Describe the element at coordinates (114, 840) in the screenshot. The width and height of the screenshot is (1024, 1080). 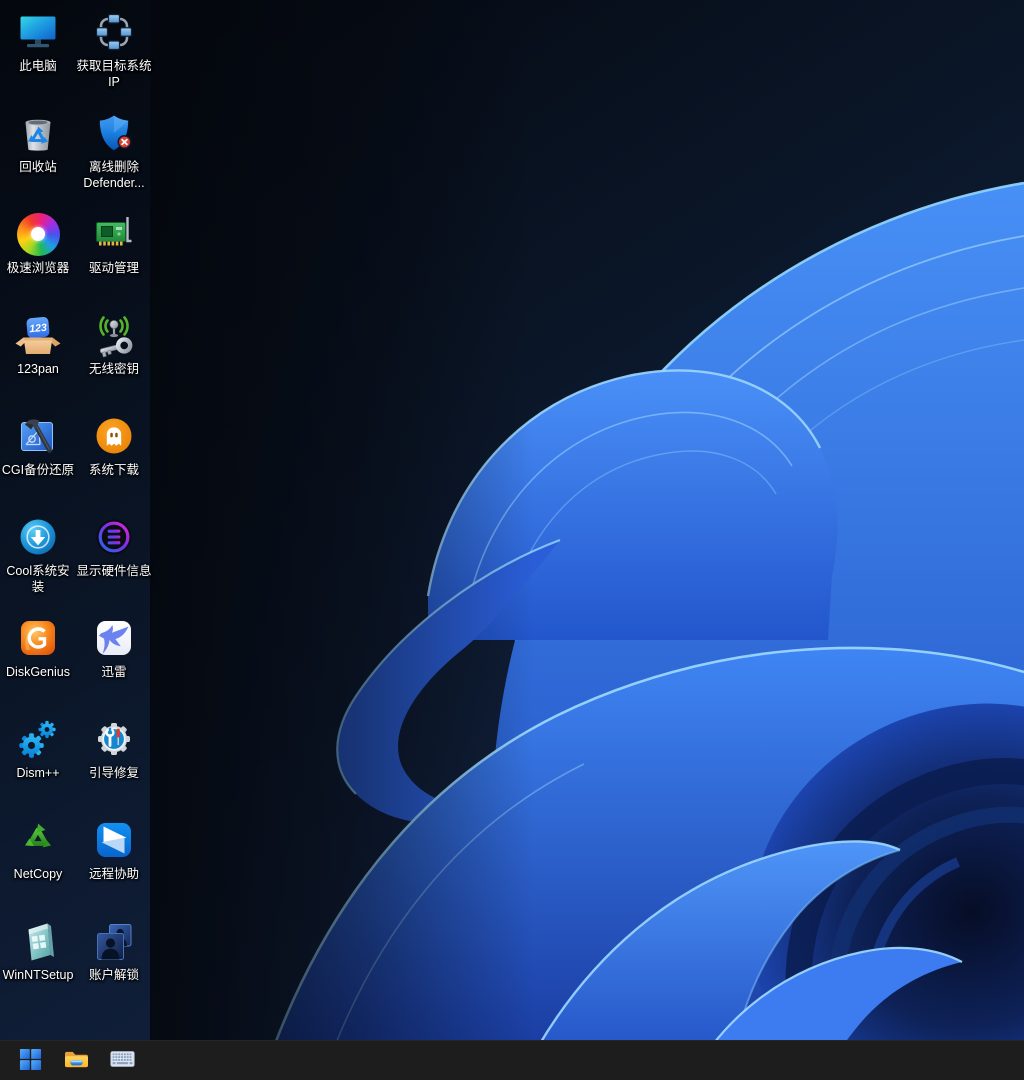
I see `blue-triangles-remote-icon` at that location.